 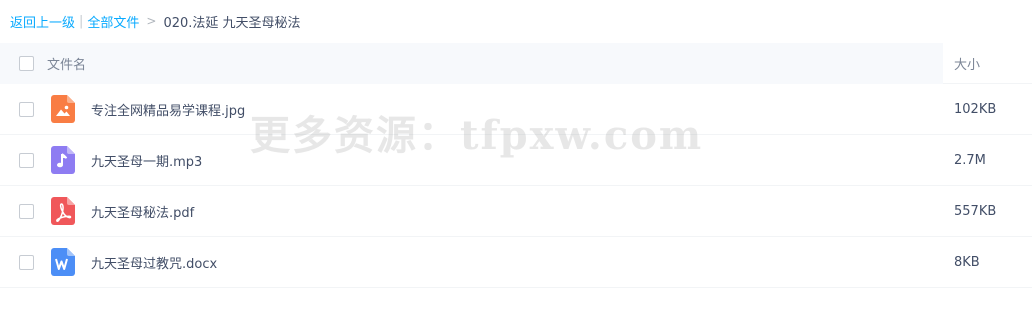 What do you see at coordinates (471, 262) in the screenshot?
I see `file-name-cell: 九天圣母过教咒.docx` at bounding box center [471, 262].